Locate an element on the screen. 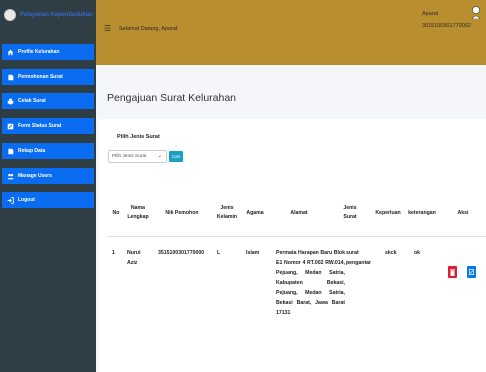  sidebar-item-label: Permohonan Surat is located at coordinates (40, 77).